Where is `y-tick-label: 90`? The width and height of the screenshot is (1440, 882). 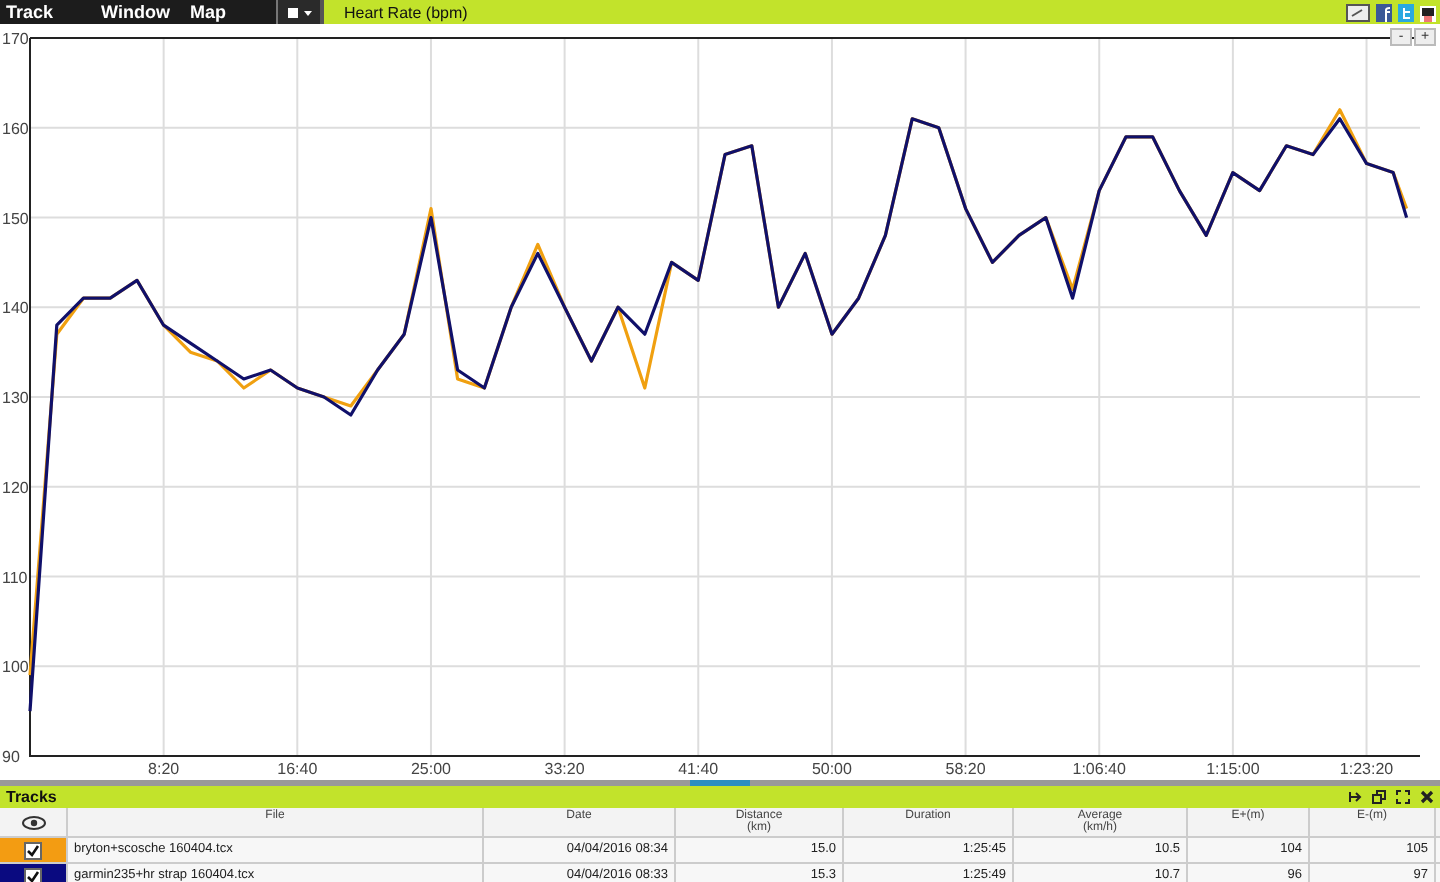 y-tick-label: 90 is located at coordinates (11, 757).